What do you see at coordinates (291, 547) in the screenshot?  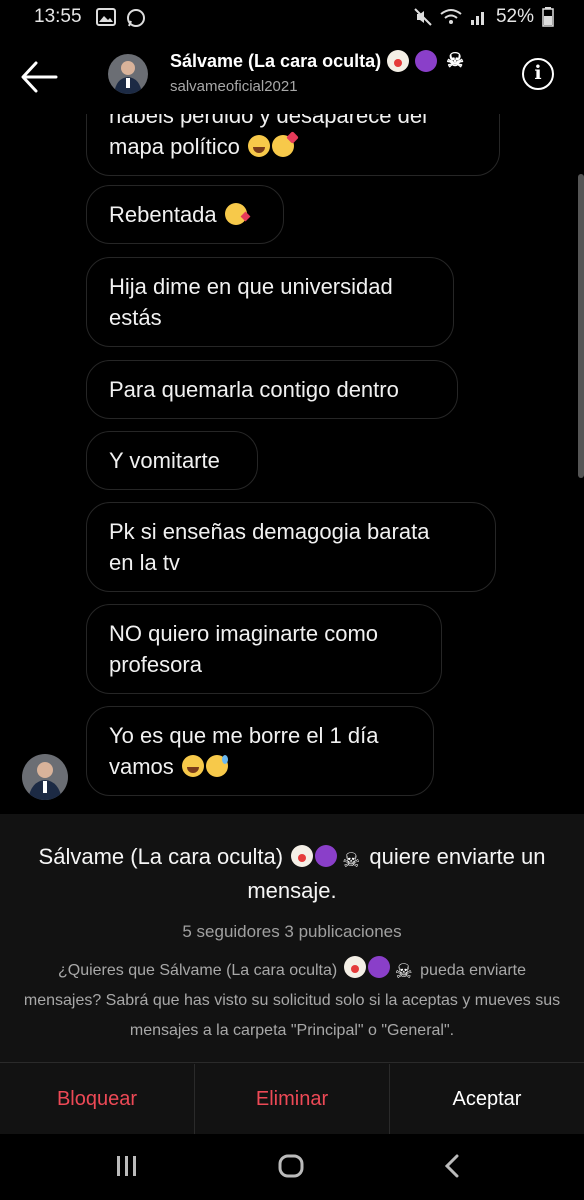 I see `message-bubble: Pk si enseñas demagogia barata en la tv` at bounding box center [291, 547].